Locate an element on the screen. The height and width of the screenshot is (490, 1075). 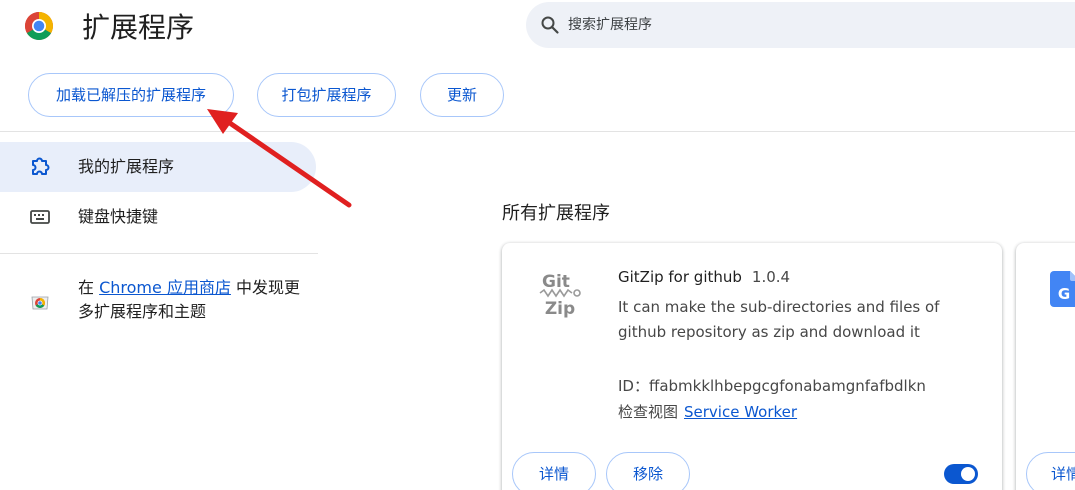
svg-text: Git is located at coordinates (556, 282).